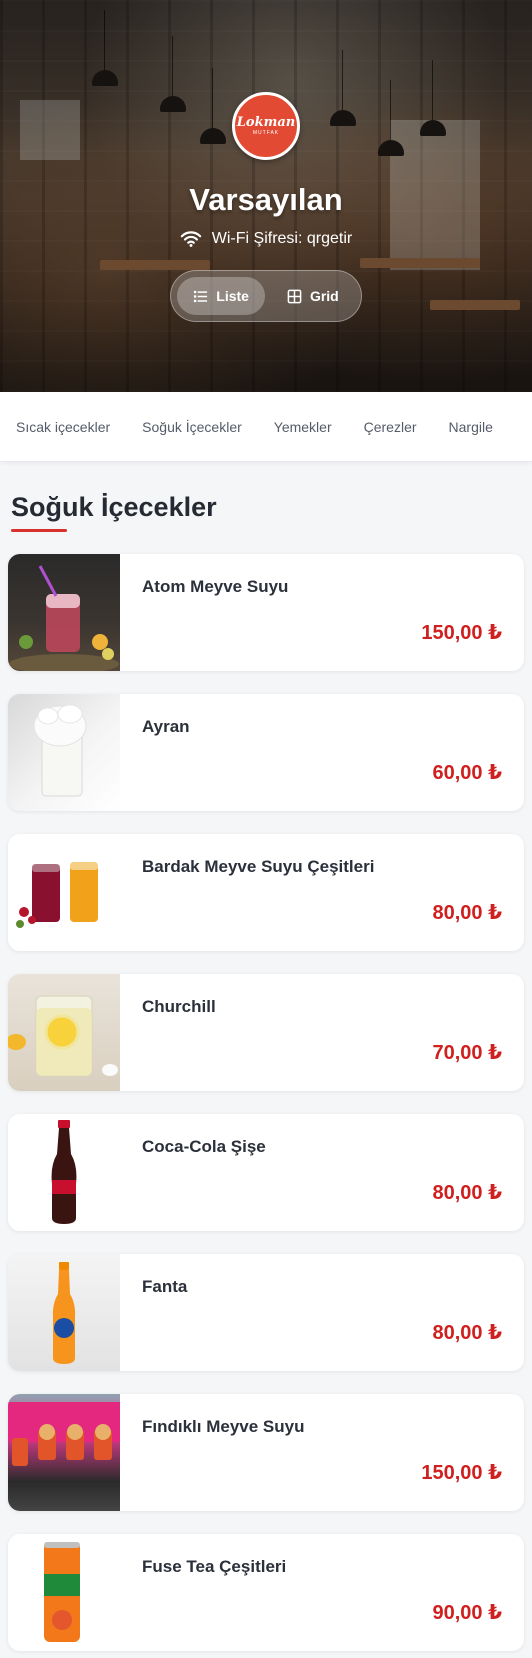 Image resolution: width=532 pixels, height=1658 pixels. Describe the element at coordinates (303, 427) in the screenshot. I see `category-tab-yemekler: Yemekler` at that location.